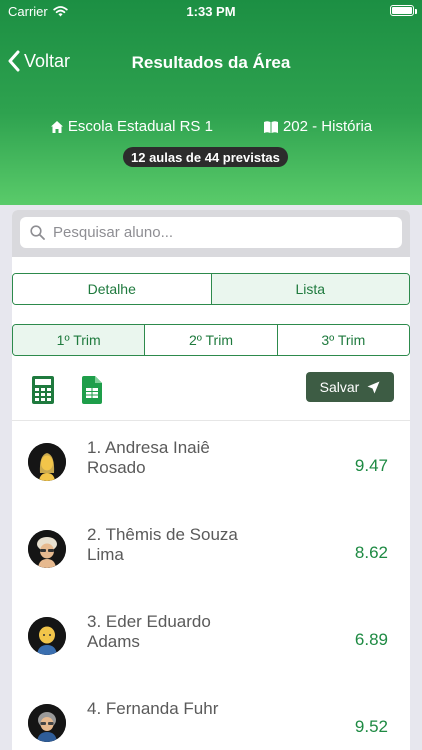 This screenshot has height=750, width=422. What do you see at coordinates (56, 126) in the screenshot?
I see `home-icon` at bounding box center [56, 126].